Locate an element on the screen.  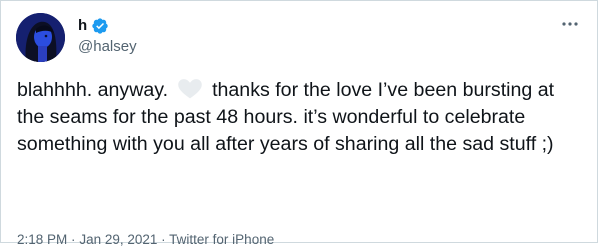
tweet-date: Jan 29, 2021 is located at coordinates (118, 239).